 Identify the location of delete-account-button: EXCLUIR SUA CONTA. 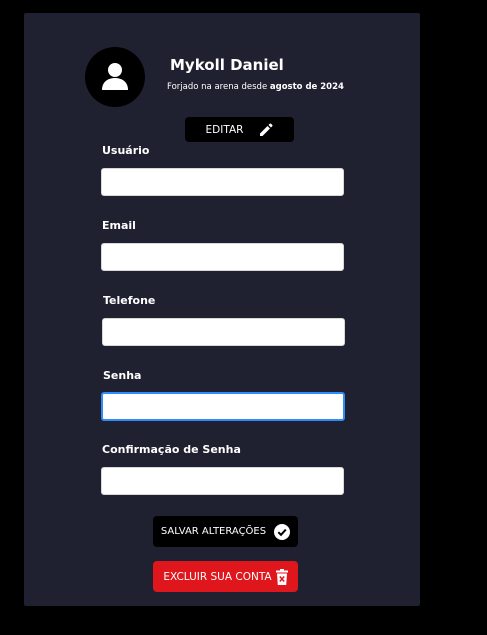
(225, 576).